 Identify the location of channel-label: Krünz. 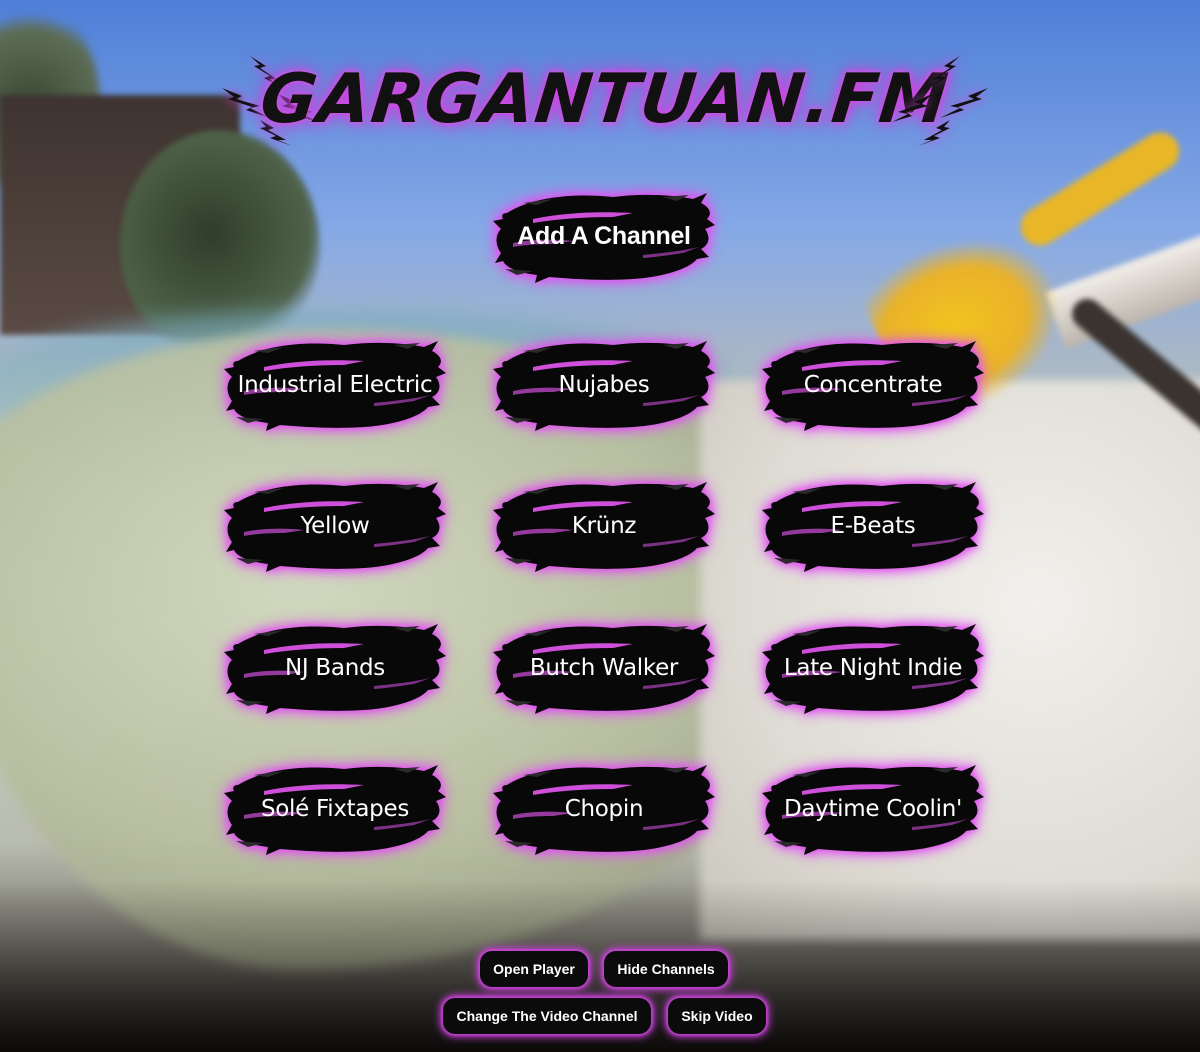
(604, 525).